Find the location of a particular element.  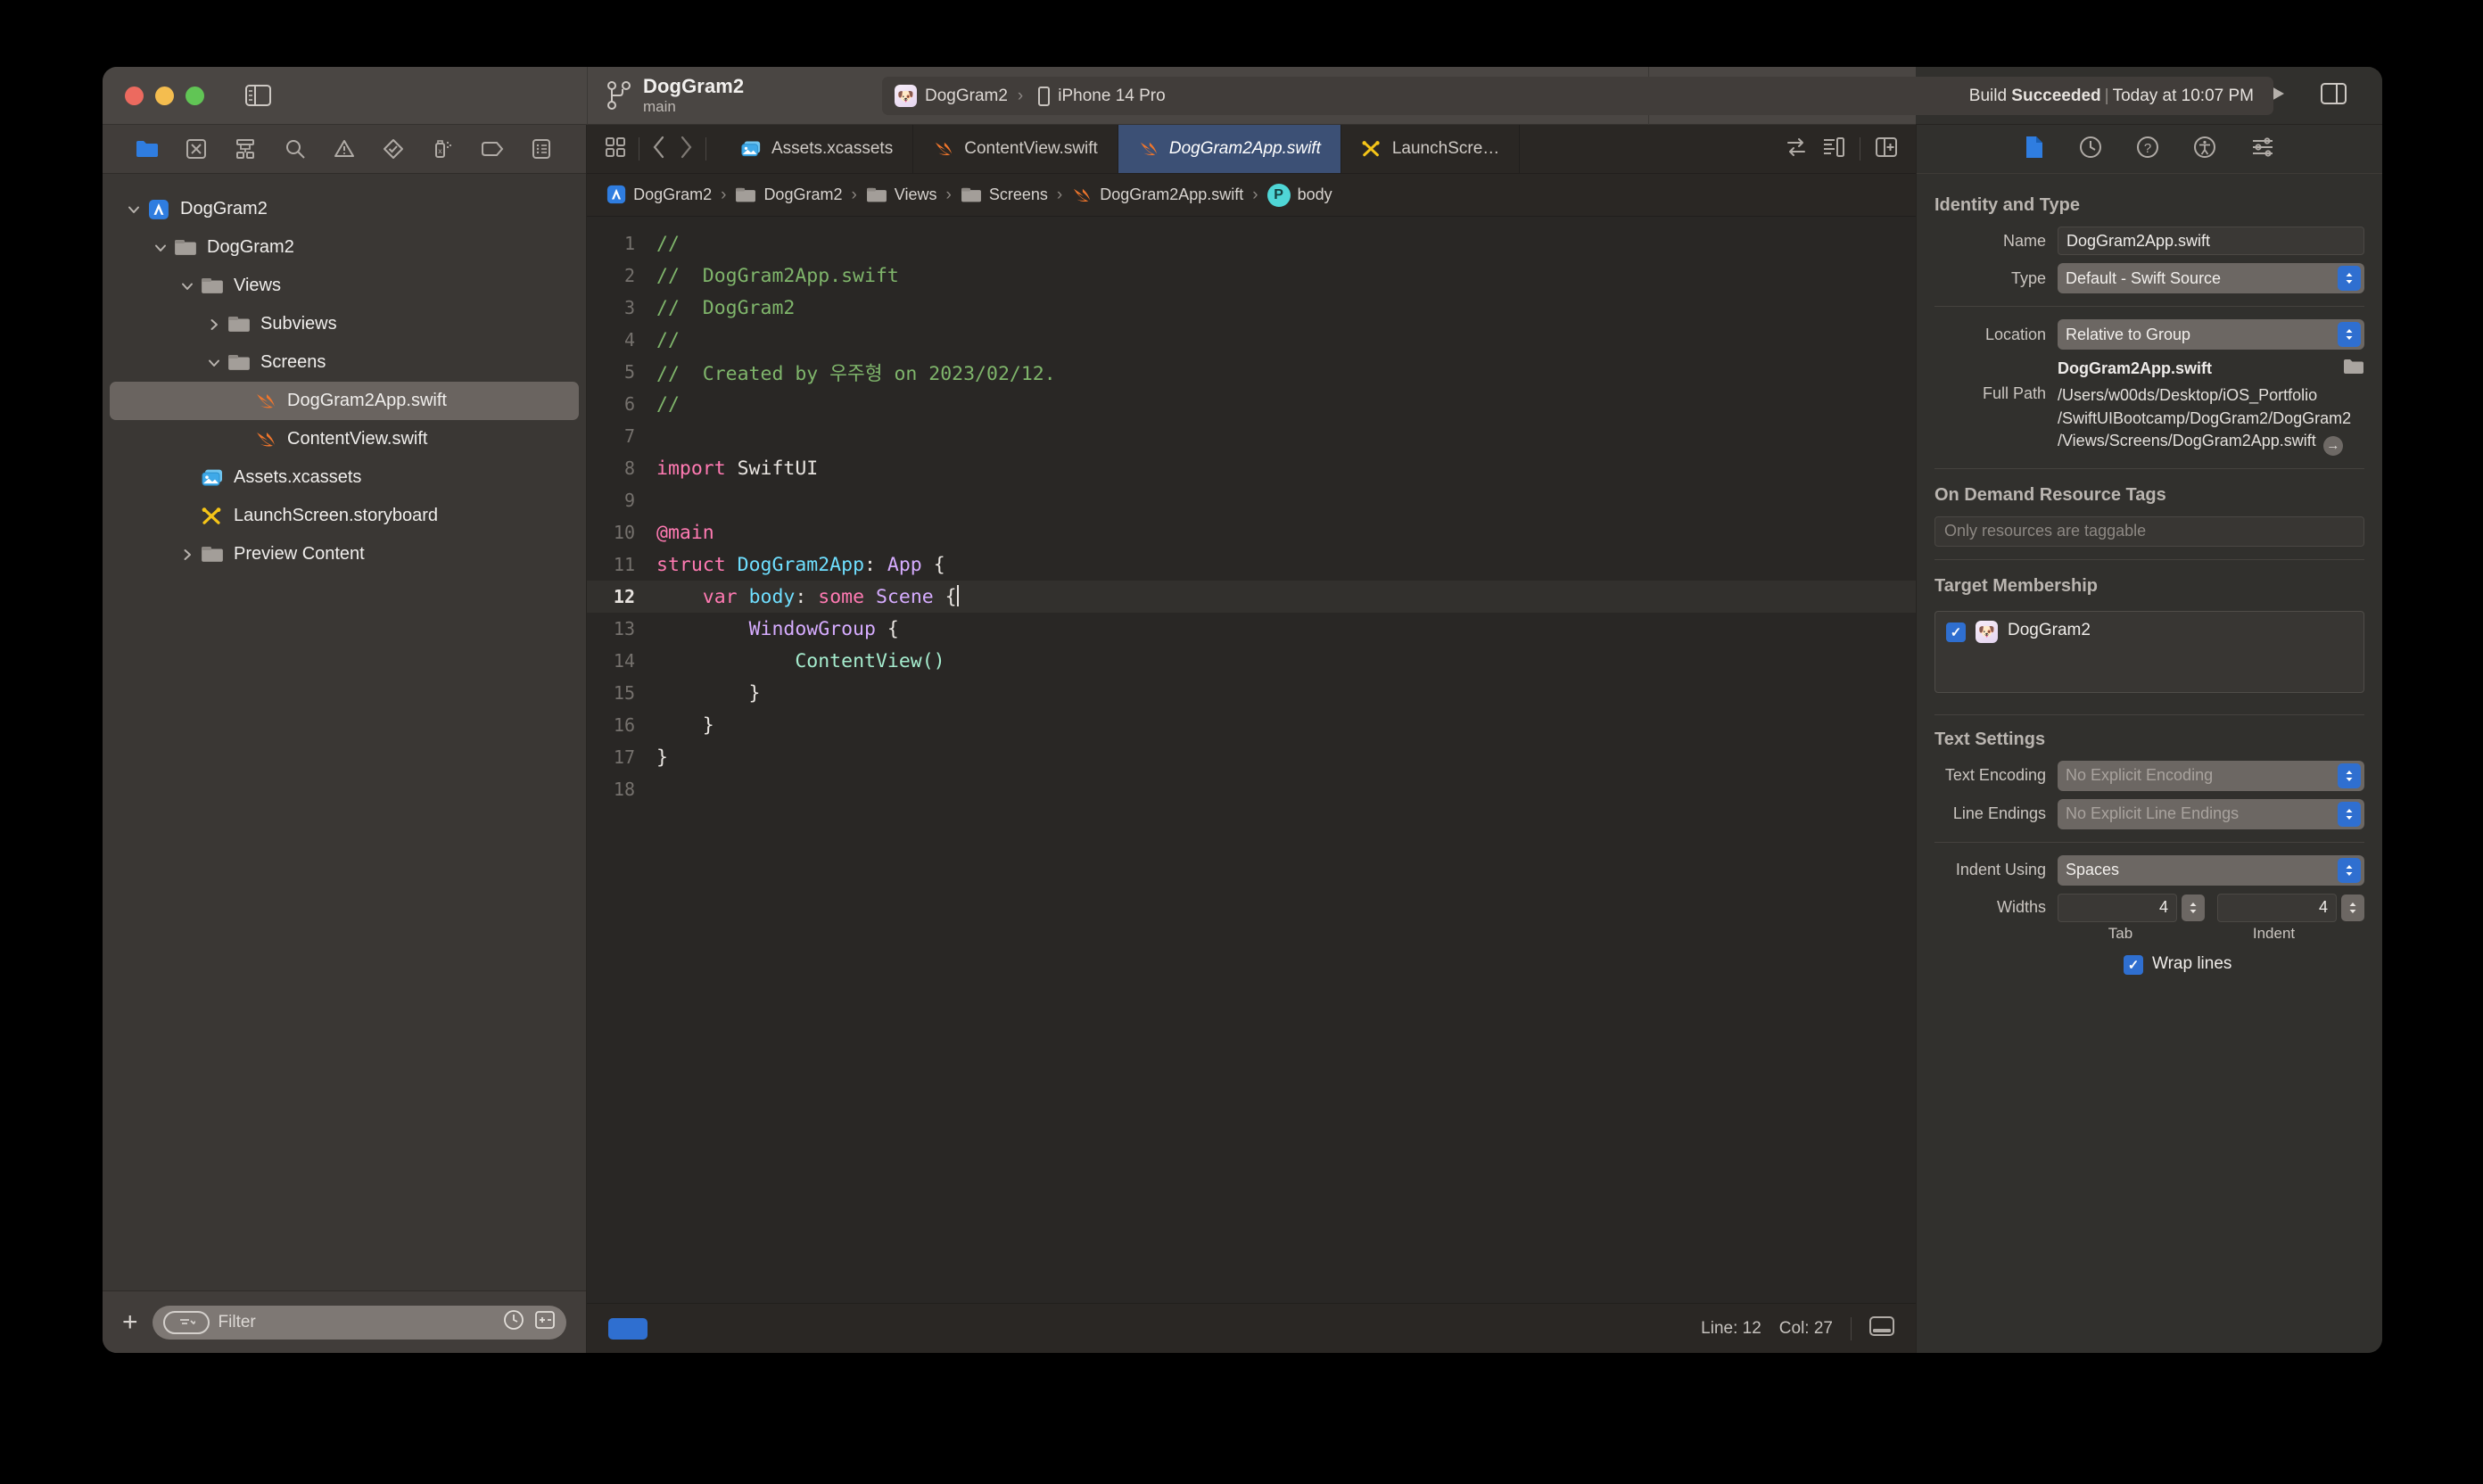

build-status: Build Succeeded | Today at 10:07 PM is located at coordinates (2115, 97).